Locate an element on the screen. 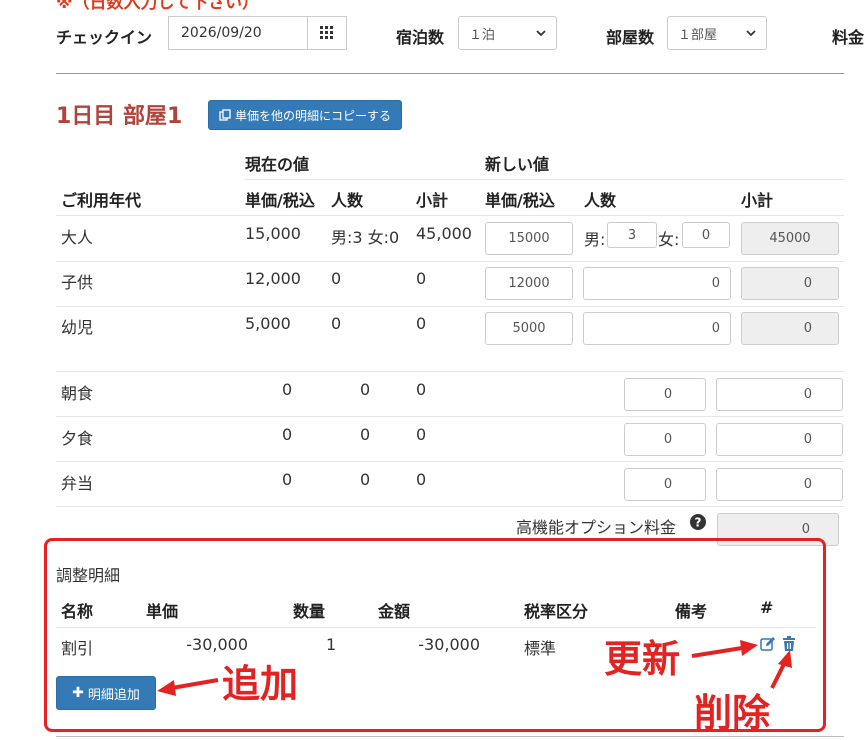 This screenshot has height=740, width=866. male-count-input: 3 is located at coordinates (632, 235).